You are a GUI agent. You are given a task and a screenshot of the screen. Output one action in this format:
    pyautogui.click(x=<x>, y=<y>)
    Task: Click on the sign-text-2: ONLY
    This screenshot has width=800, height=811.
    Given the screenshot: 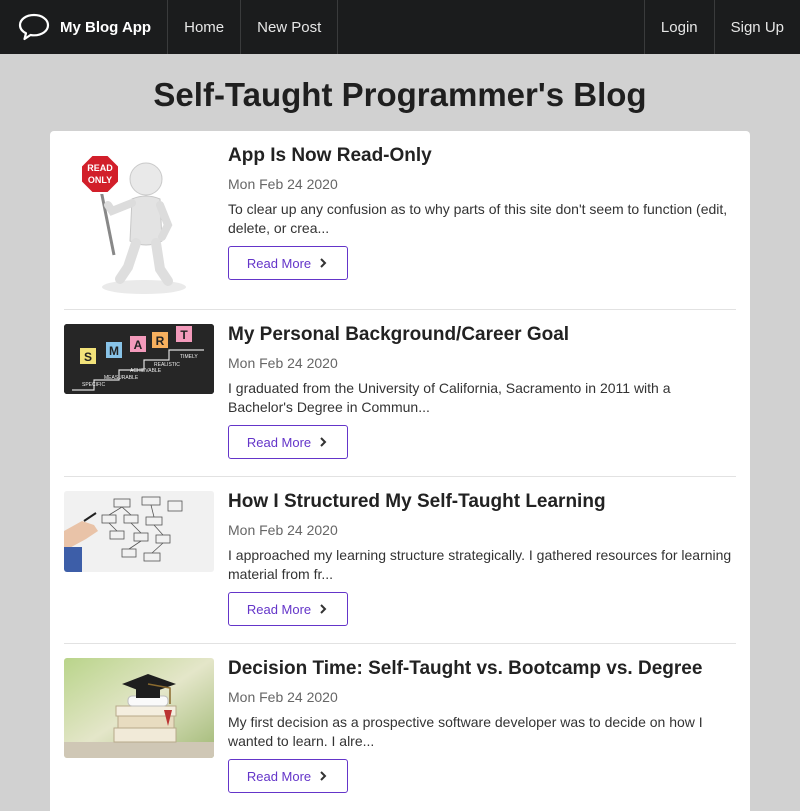 What is the action you would take?
    pyautogui.click(x=100, y=180)
    